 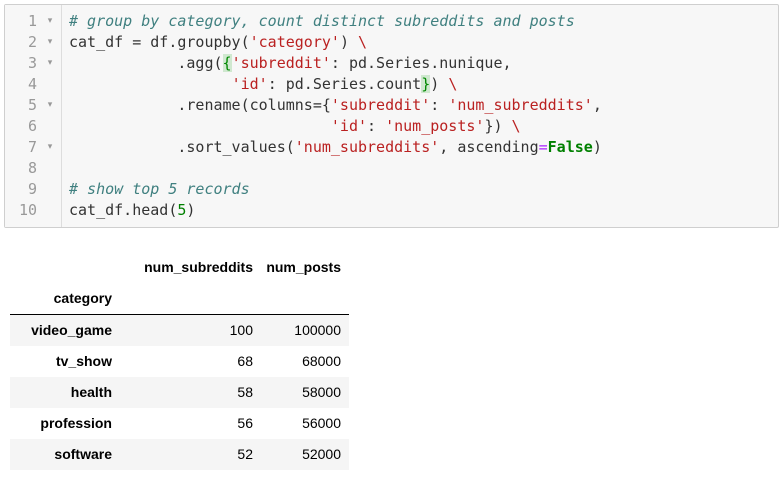 I want to click on code-token: # show top 5 records, so click(x=159, y=189).